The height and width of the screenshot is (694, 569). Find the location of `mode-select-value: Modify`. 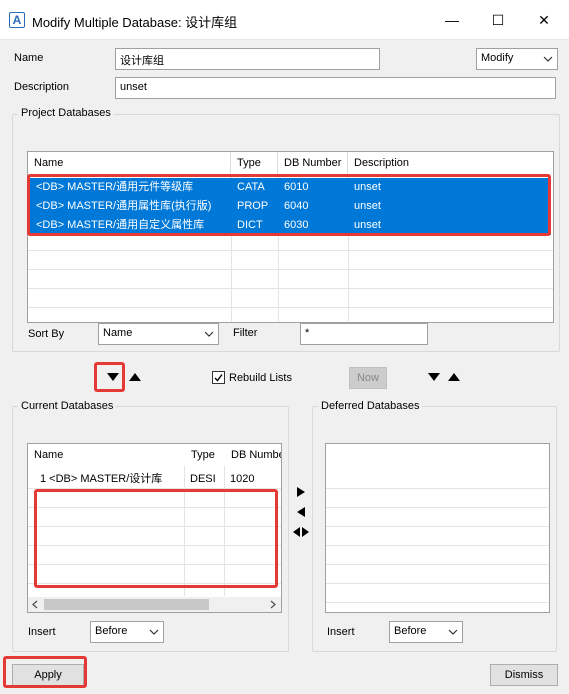

mode-select-value: Modify is located at coordinates (497, 58).